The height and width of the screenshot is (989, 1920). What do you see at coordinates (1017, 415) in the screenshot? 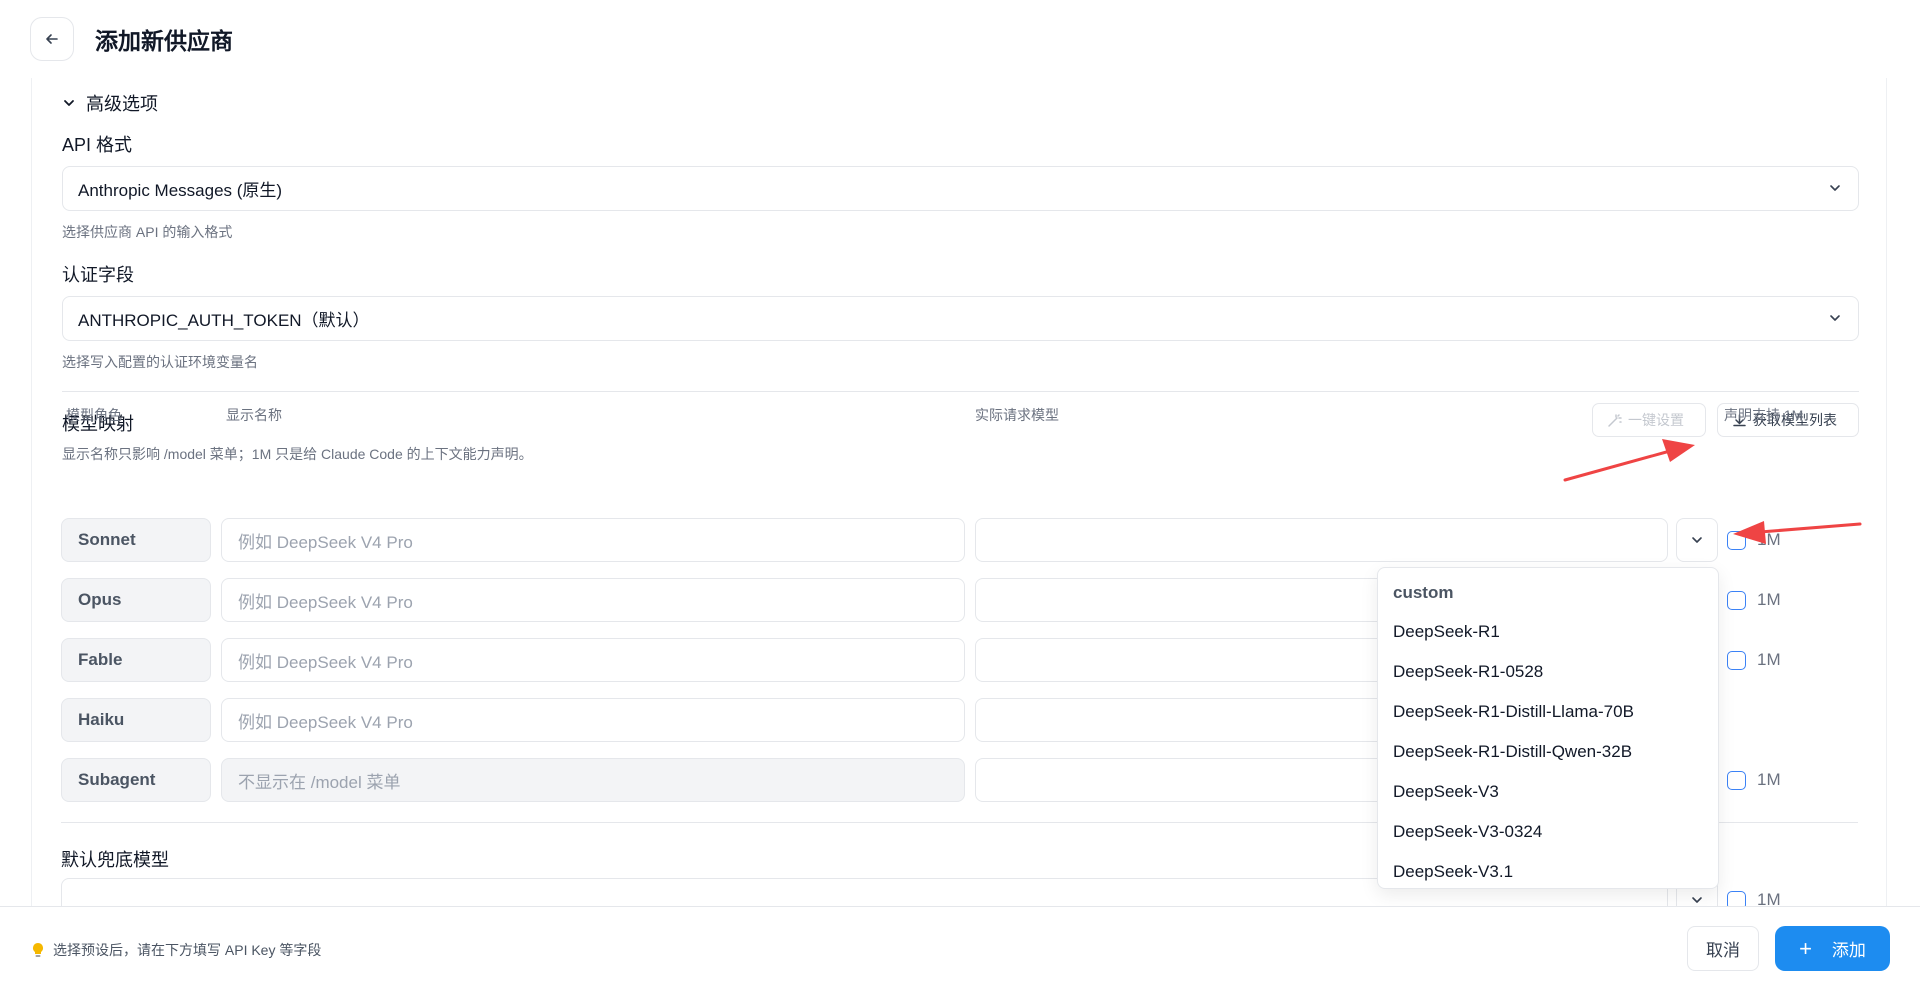
I see `column-header-actual: 实际请求模型` at bounding box center [1017, 415].